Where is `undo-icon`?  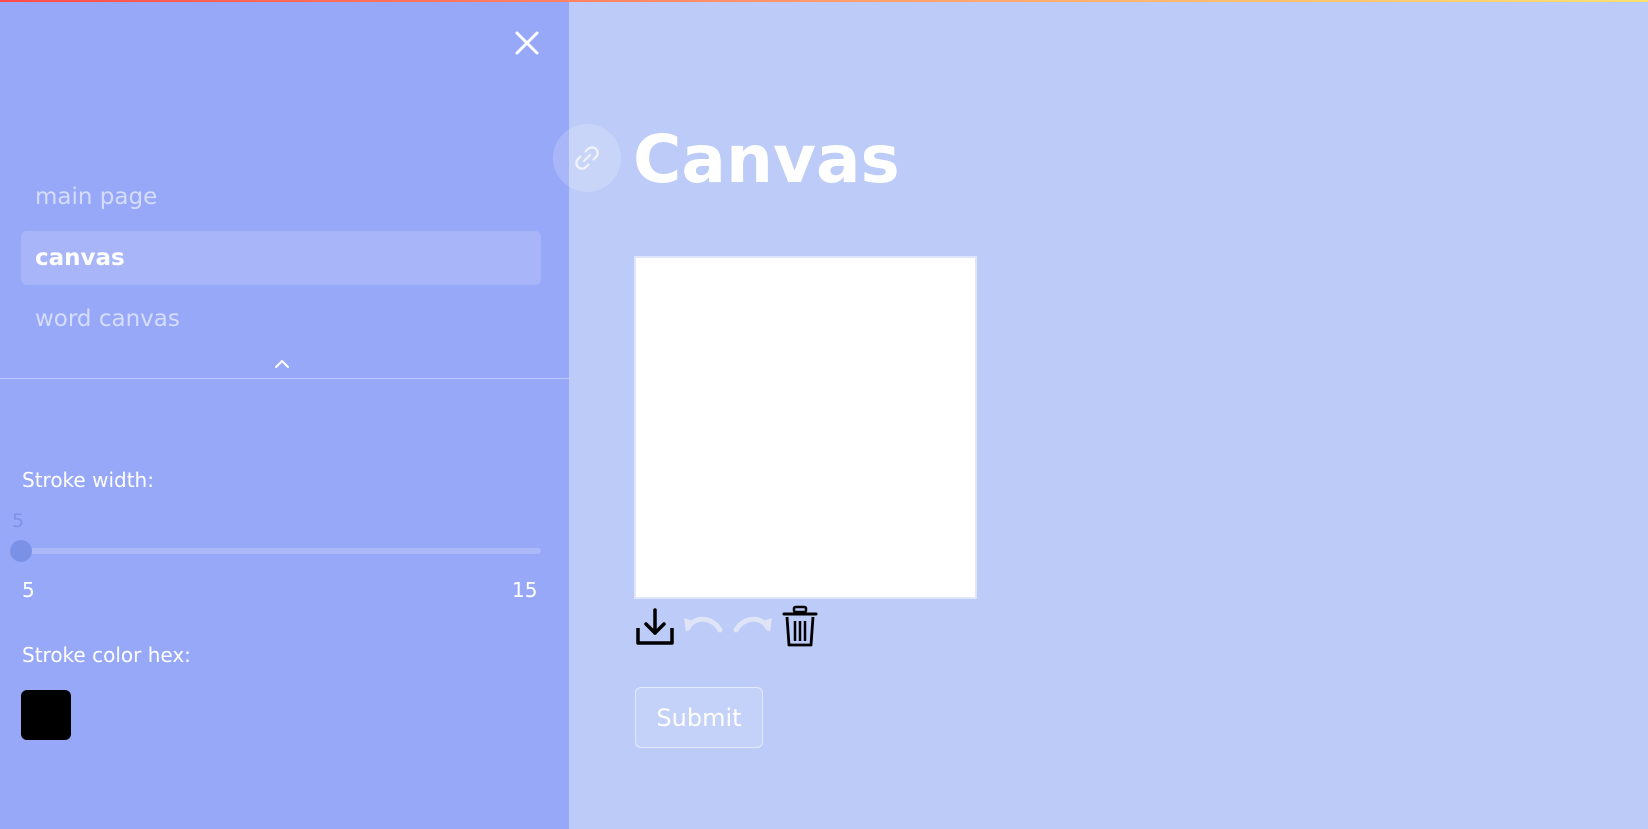 undo-icon is located at coordinates (703, 624).